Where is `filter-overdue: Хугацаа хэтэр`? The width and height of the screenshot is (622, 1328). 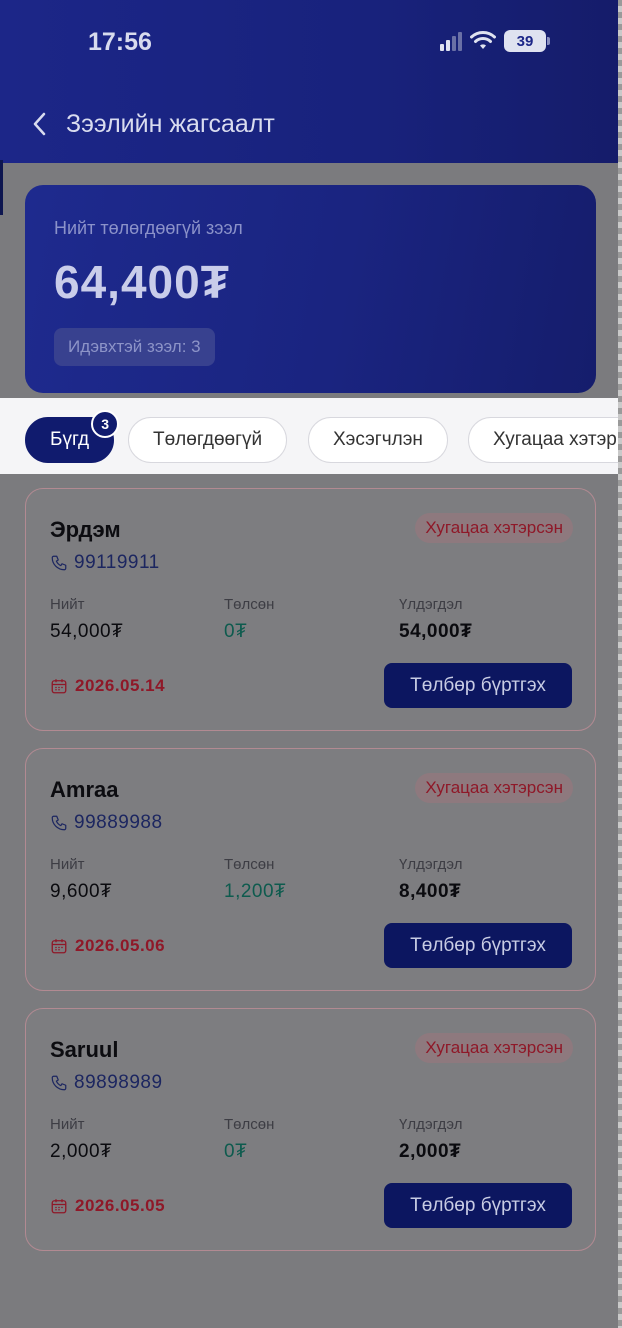
filter-overdue: Хугацаа хэтэр is located at coordinates (545, 440).